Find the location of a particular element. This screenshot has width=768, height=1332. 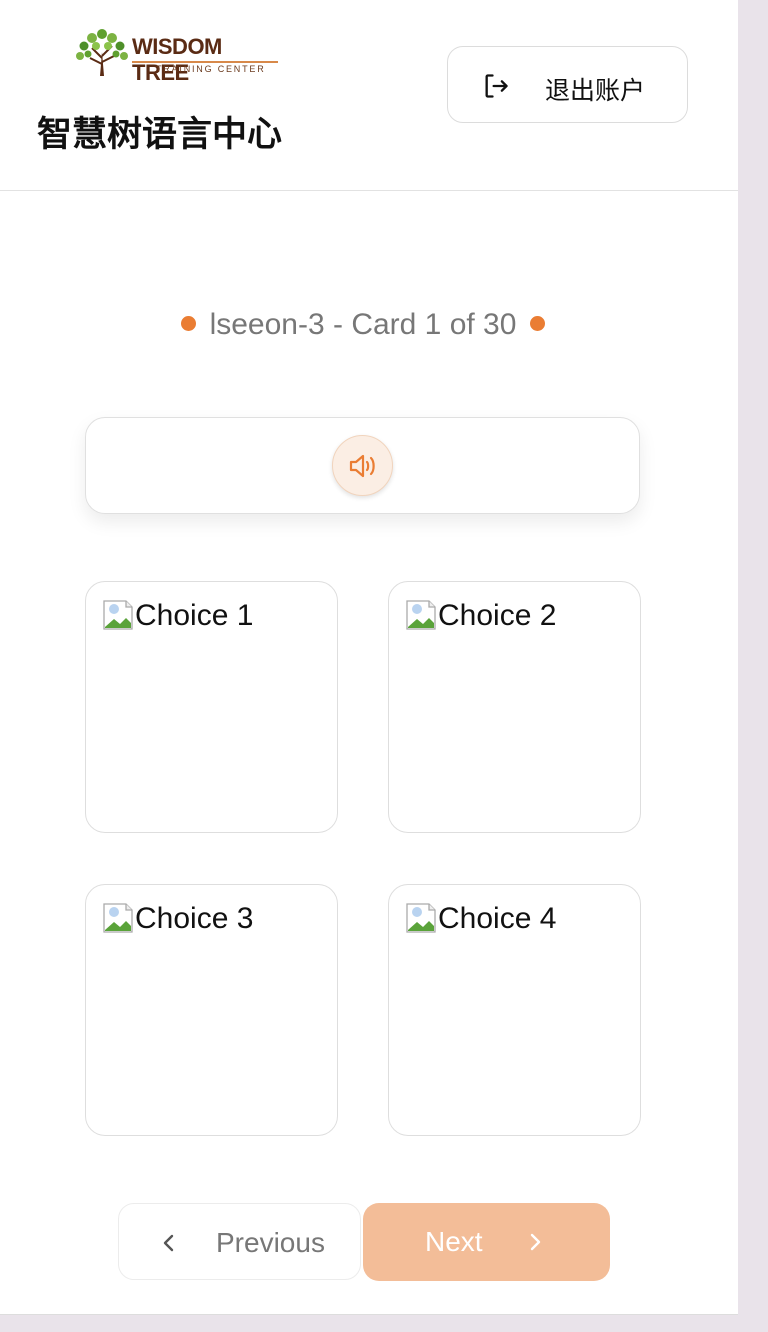

choice-alt-text: Choice 1 is located at coordinates (194, 615).